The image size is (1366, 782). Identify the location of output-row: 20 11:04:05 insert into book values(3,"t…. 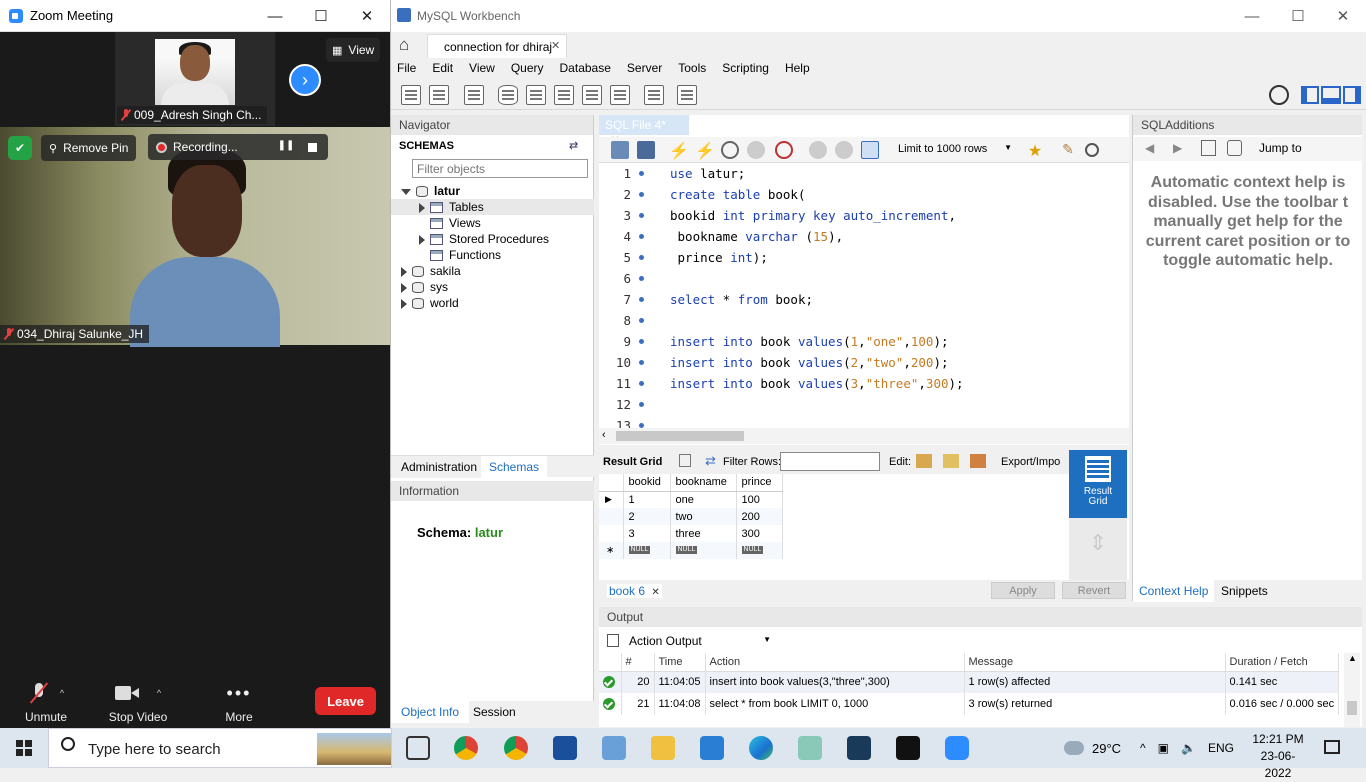
(969, 682).